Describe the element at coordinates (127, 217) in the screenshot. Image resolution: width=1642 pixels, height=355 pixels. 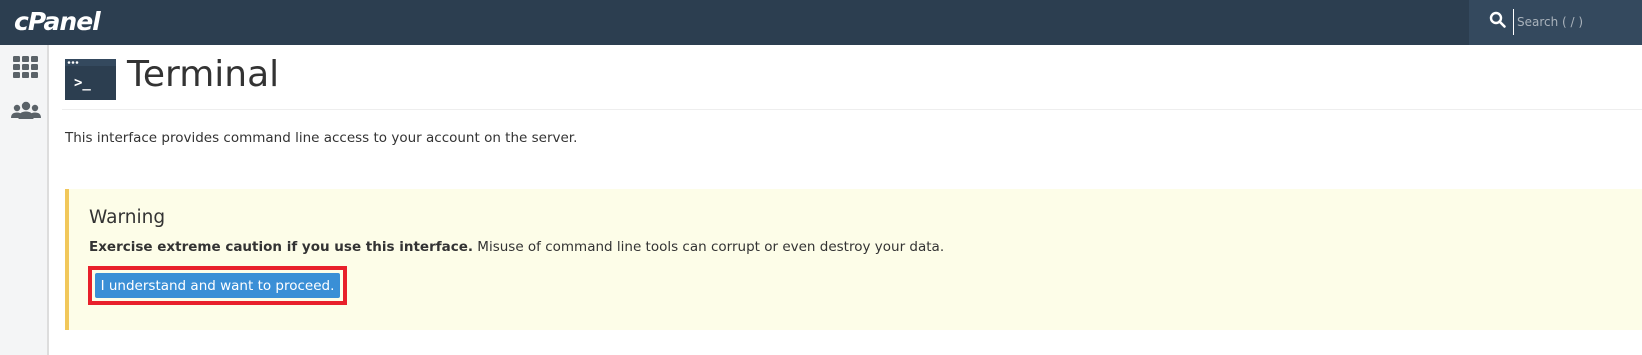
I see `warning-title: Warning` at that location.